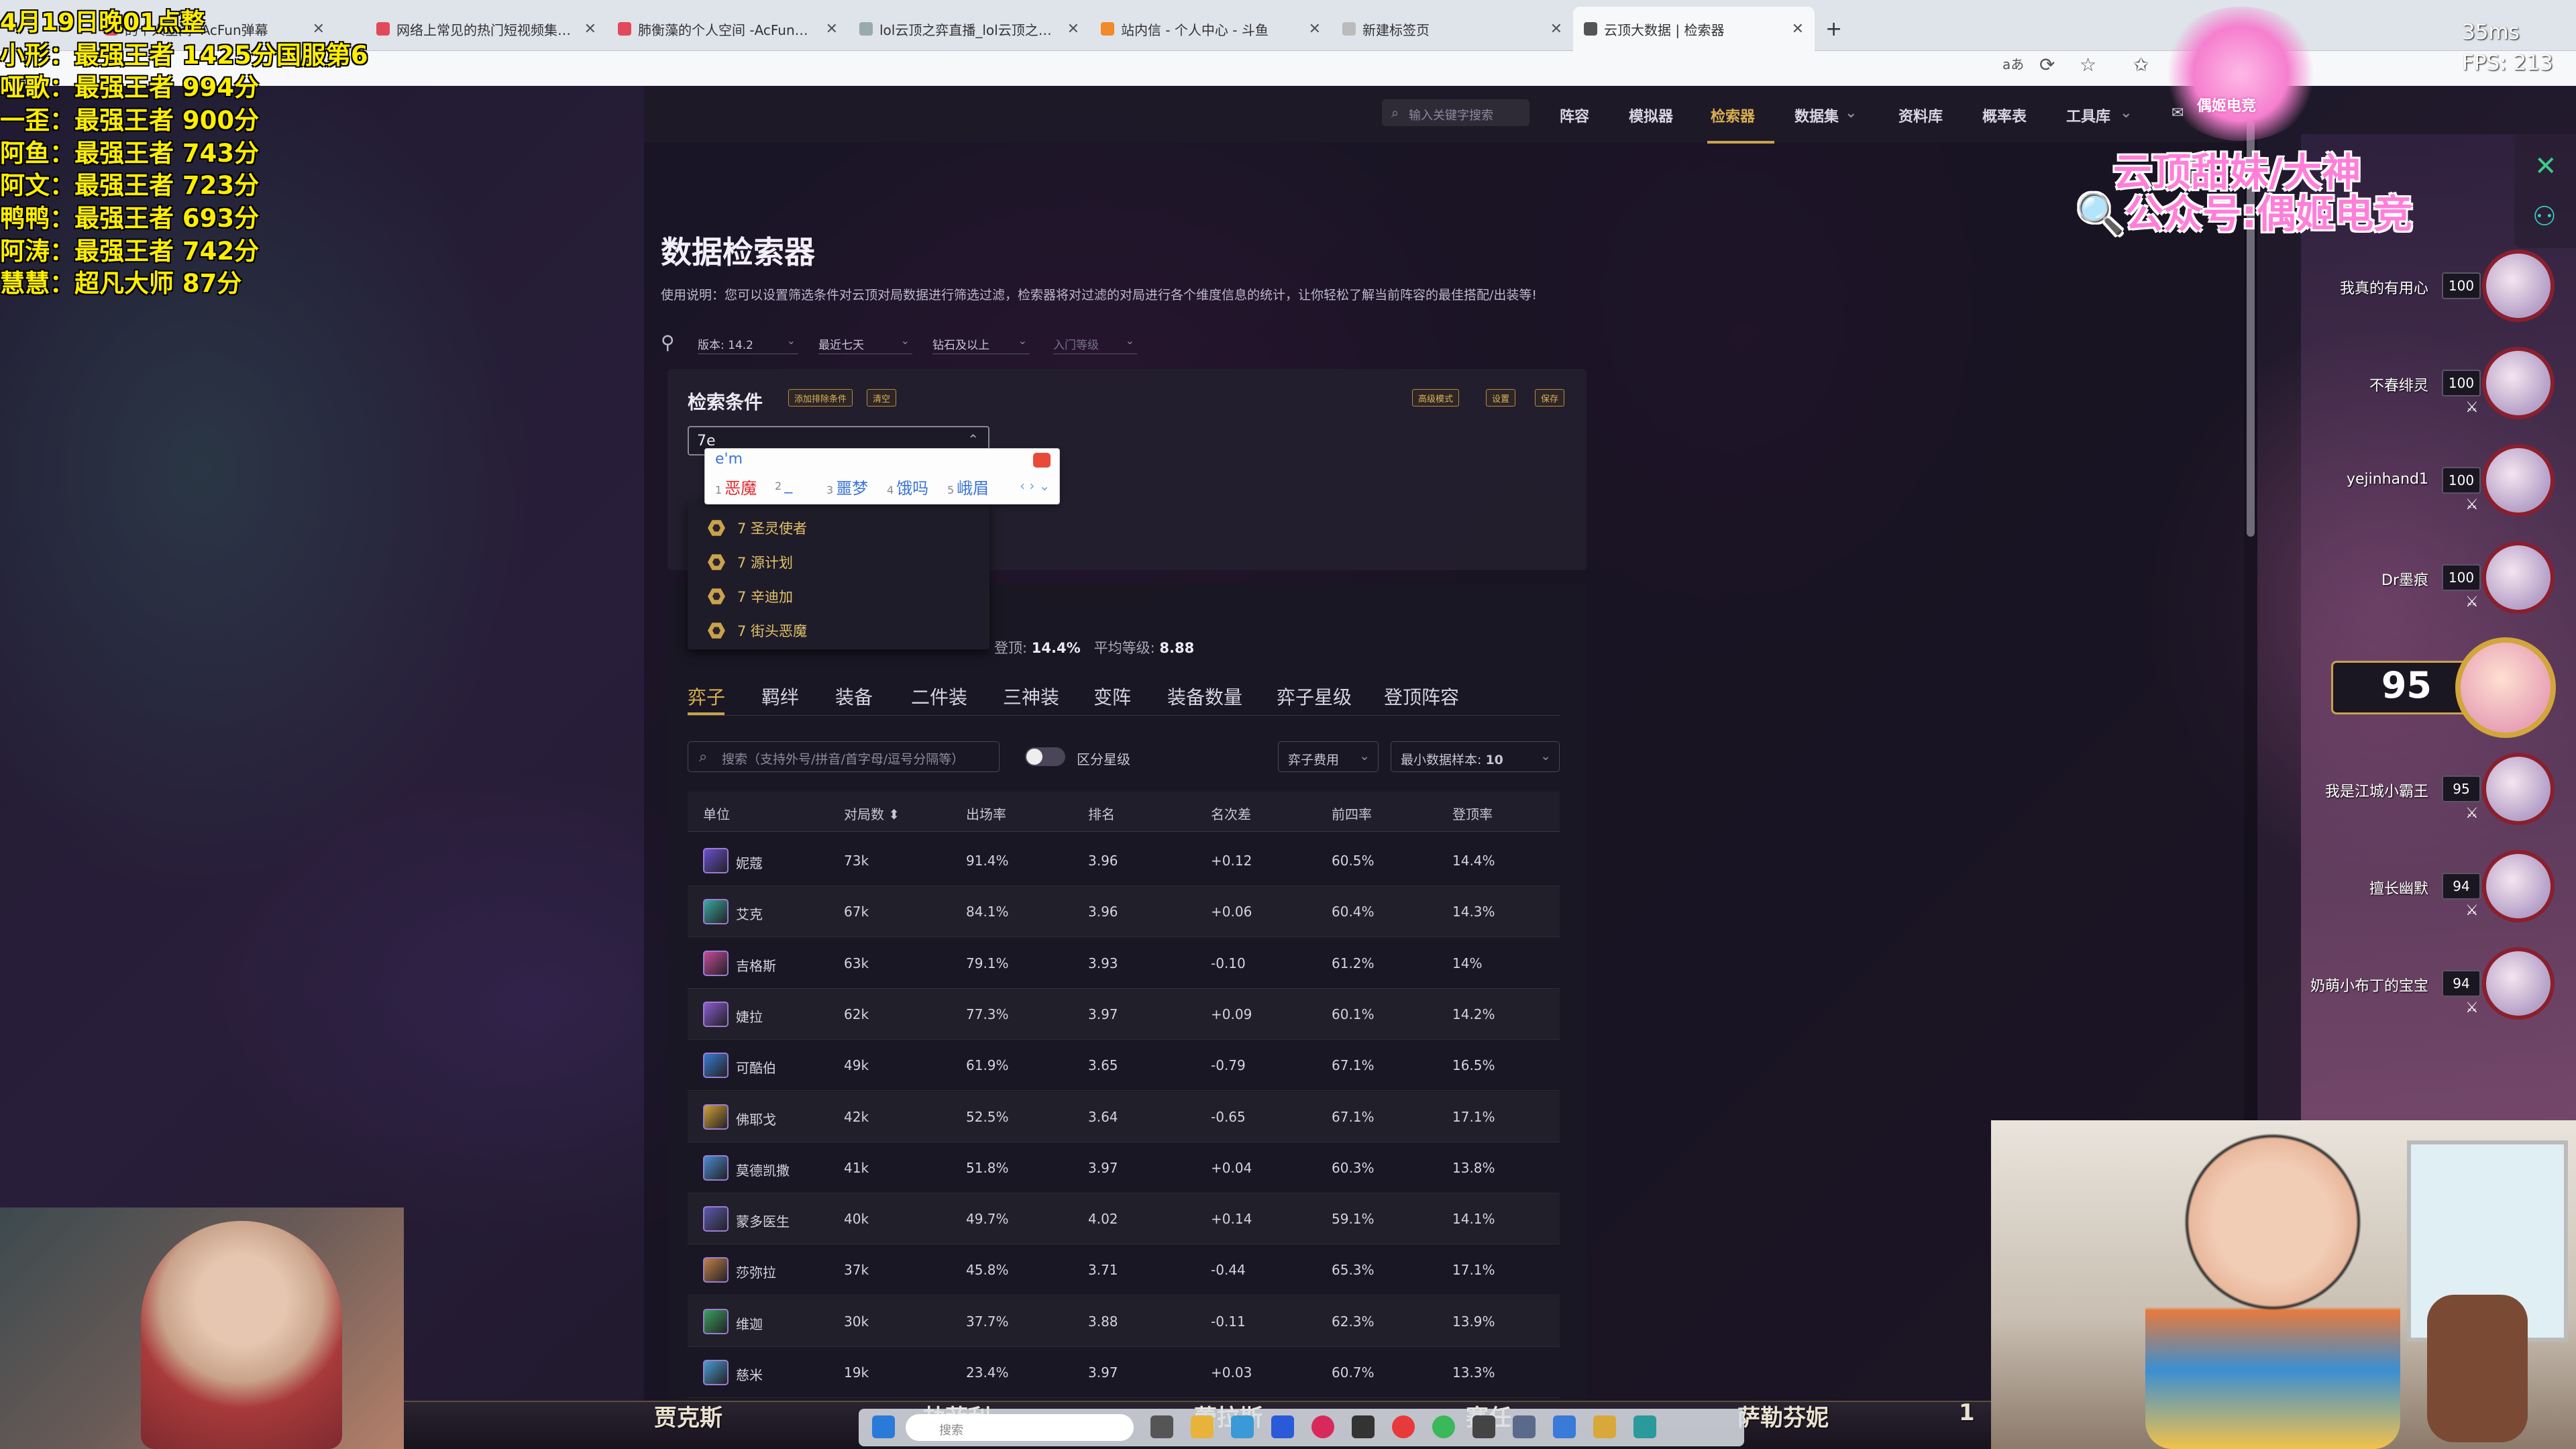 This screenshot has height=1449, width=2576. What do you see at coordinates (2047, 65) in the screenshot?
I see `refresh-icon: ⟳` at bounding box center [2047, 65].